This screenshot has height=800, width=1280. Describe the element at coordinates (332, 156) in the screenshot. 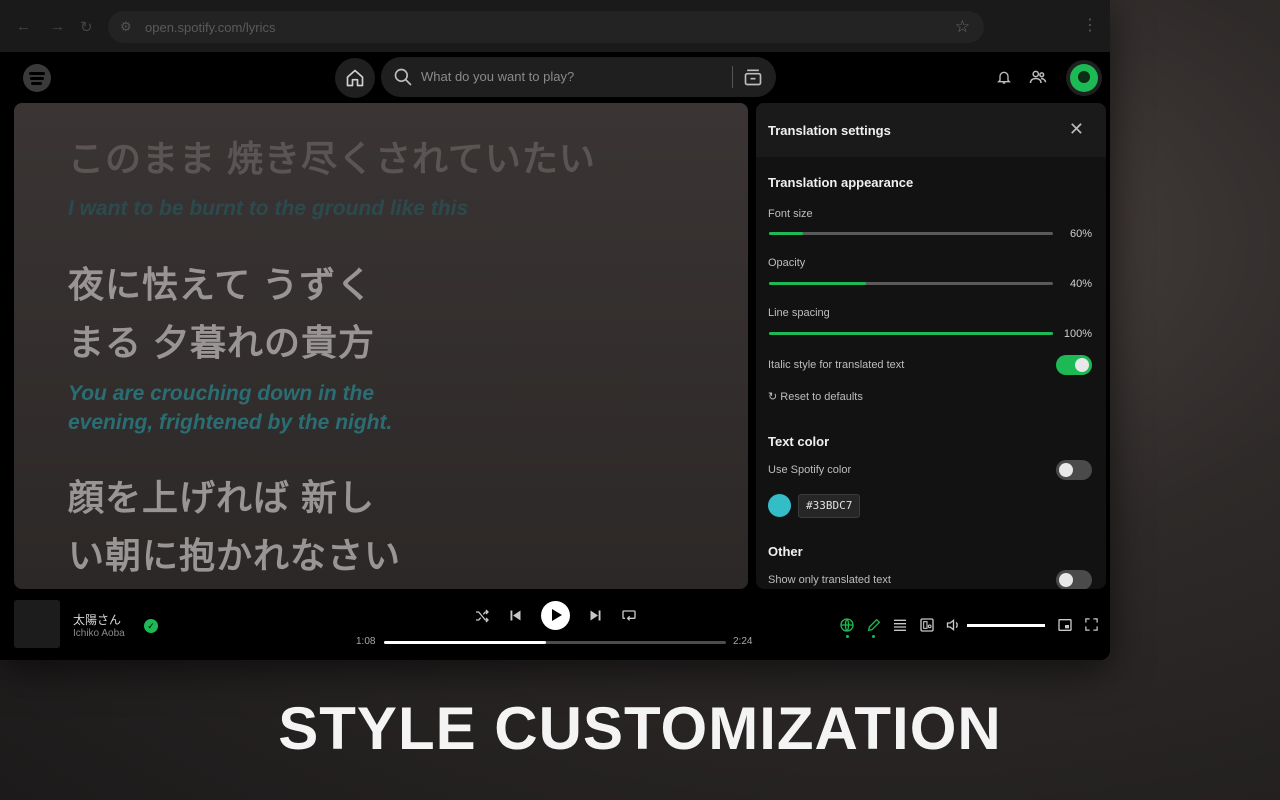

I see `lyric-line-jp: このまま 焼き尽くされていたい` at that location.